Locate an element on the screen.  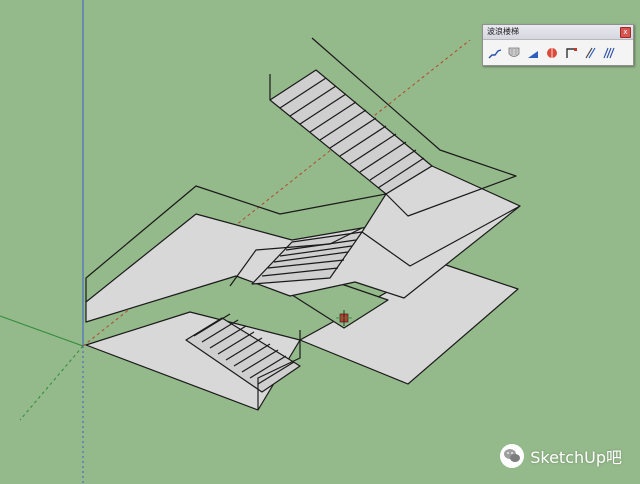
toolbar-title: 波浪楼梯 is located at coordinates (558, 32).